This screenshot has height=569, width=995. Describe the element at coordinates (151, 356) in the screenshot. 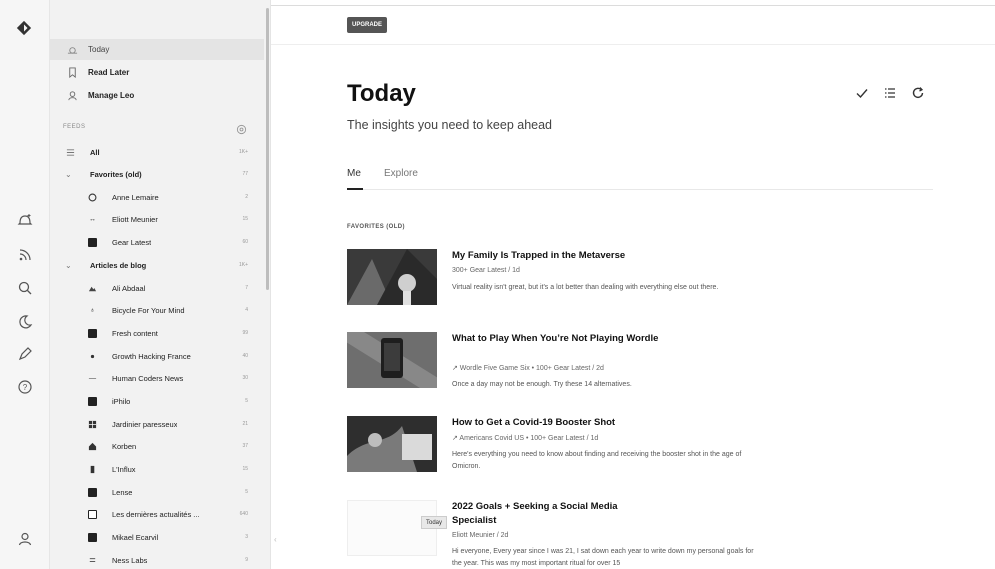

I see `feed-label: Growth Hacking France` at that location.